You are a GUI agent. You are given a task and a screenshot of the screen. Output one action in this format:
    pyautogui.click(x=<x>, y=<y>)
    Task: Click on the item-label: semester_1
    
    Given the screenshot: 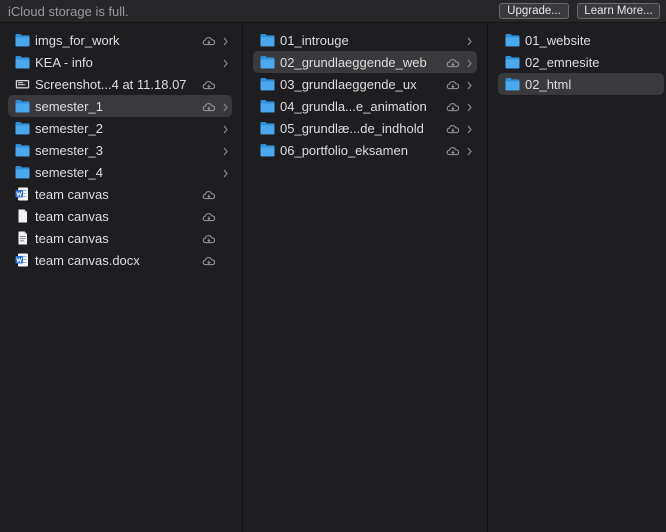 What is the action you would take?
    pyautogui.click(x=69, y=106)
    